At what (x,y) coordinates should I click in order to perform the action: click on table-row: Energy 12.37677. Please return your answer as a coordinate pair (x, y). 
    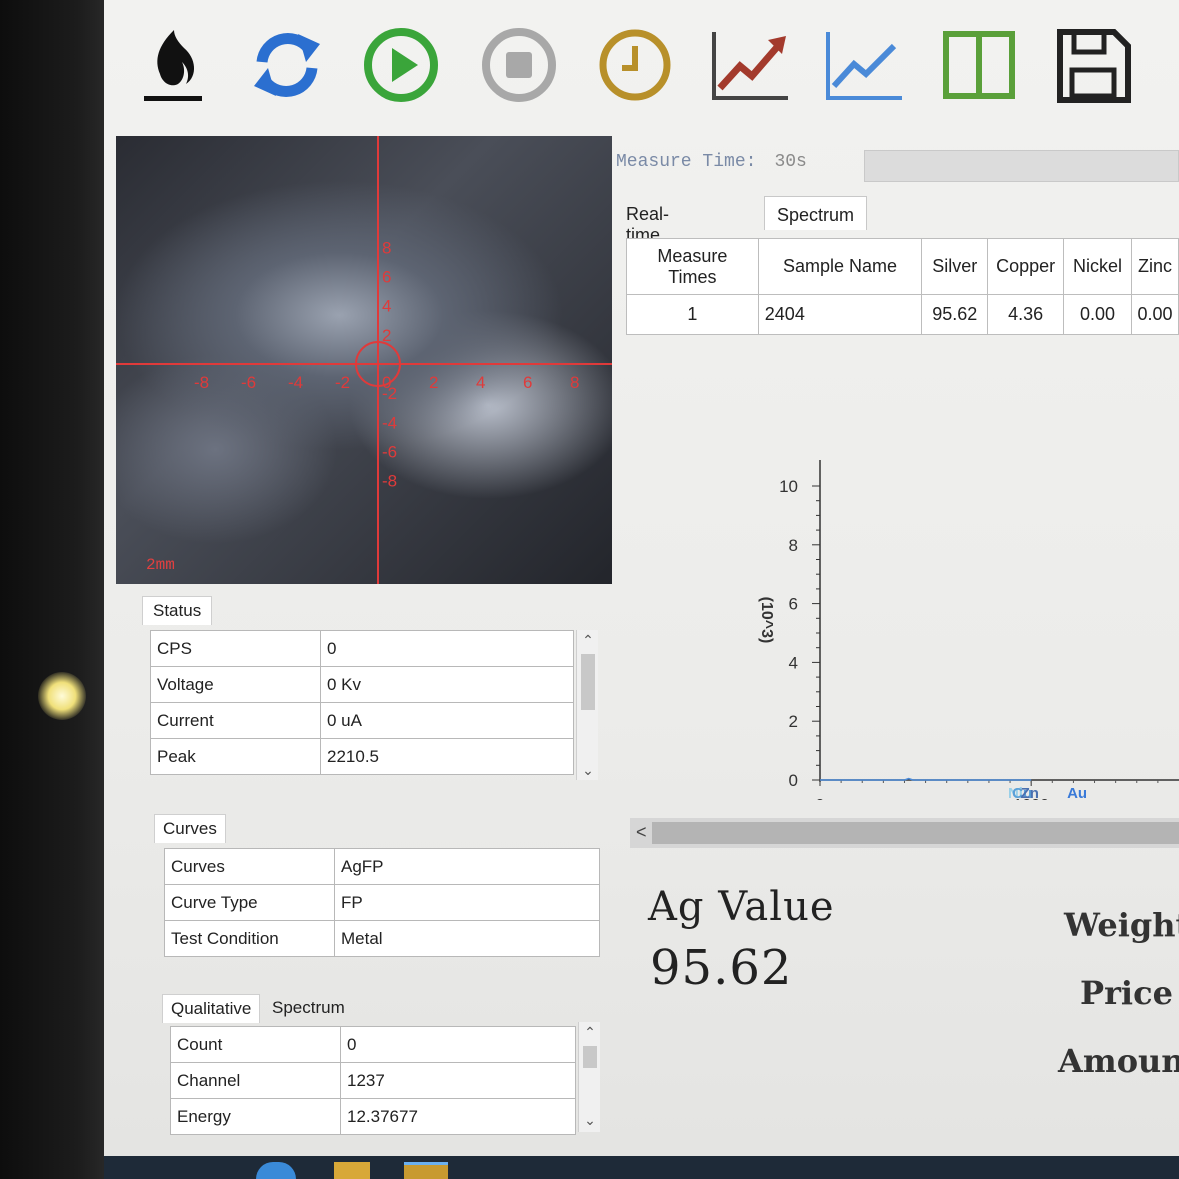
    Looking at the image, I should click on (373, 1116).